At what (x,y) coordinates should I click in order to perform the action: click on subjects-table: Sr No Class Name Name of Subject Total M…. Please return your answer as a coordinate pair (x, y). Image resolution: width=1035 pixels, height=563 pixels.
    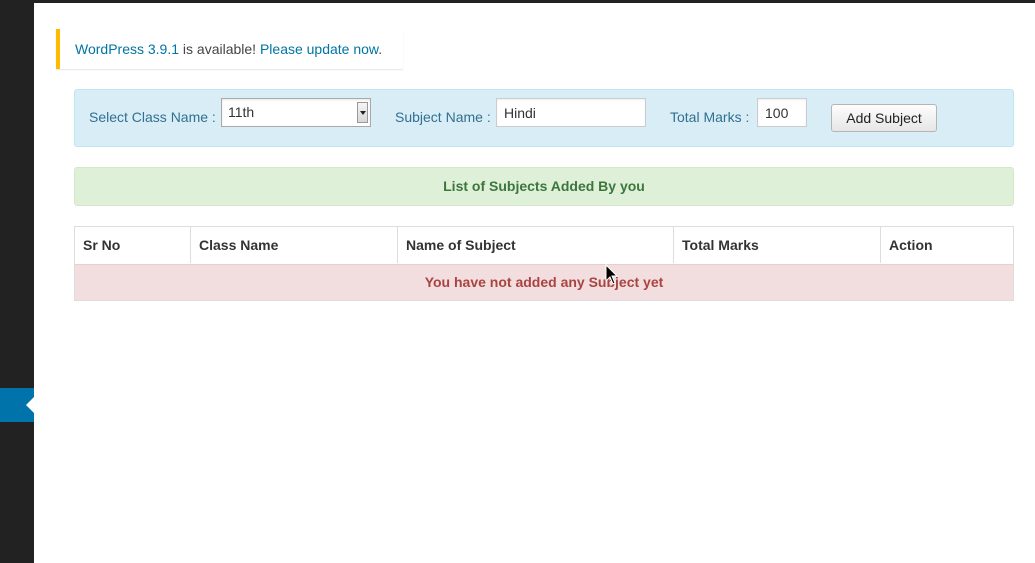
    Looking at the image, I should click on (544, 263).